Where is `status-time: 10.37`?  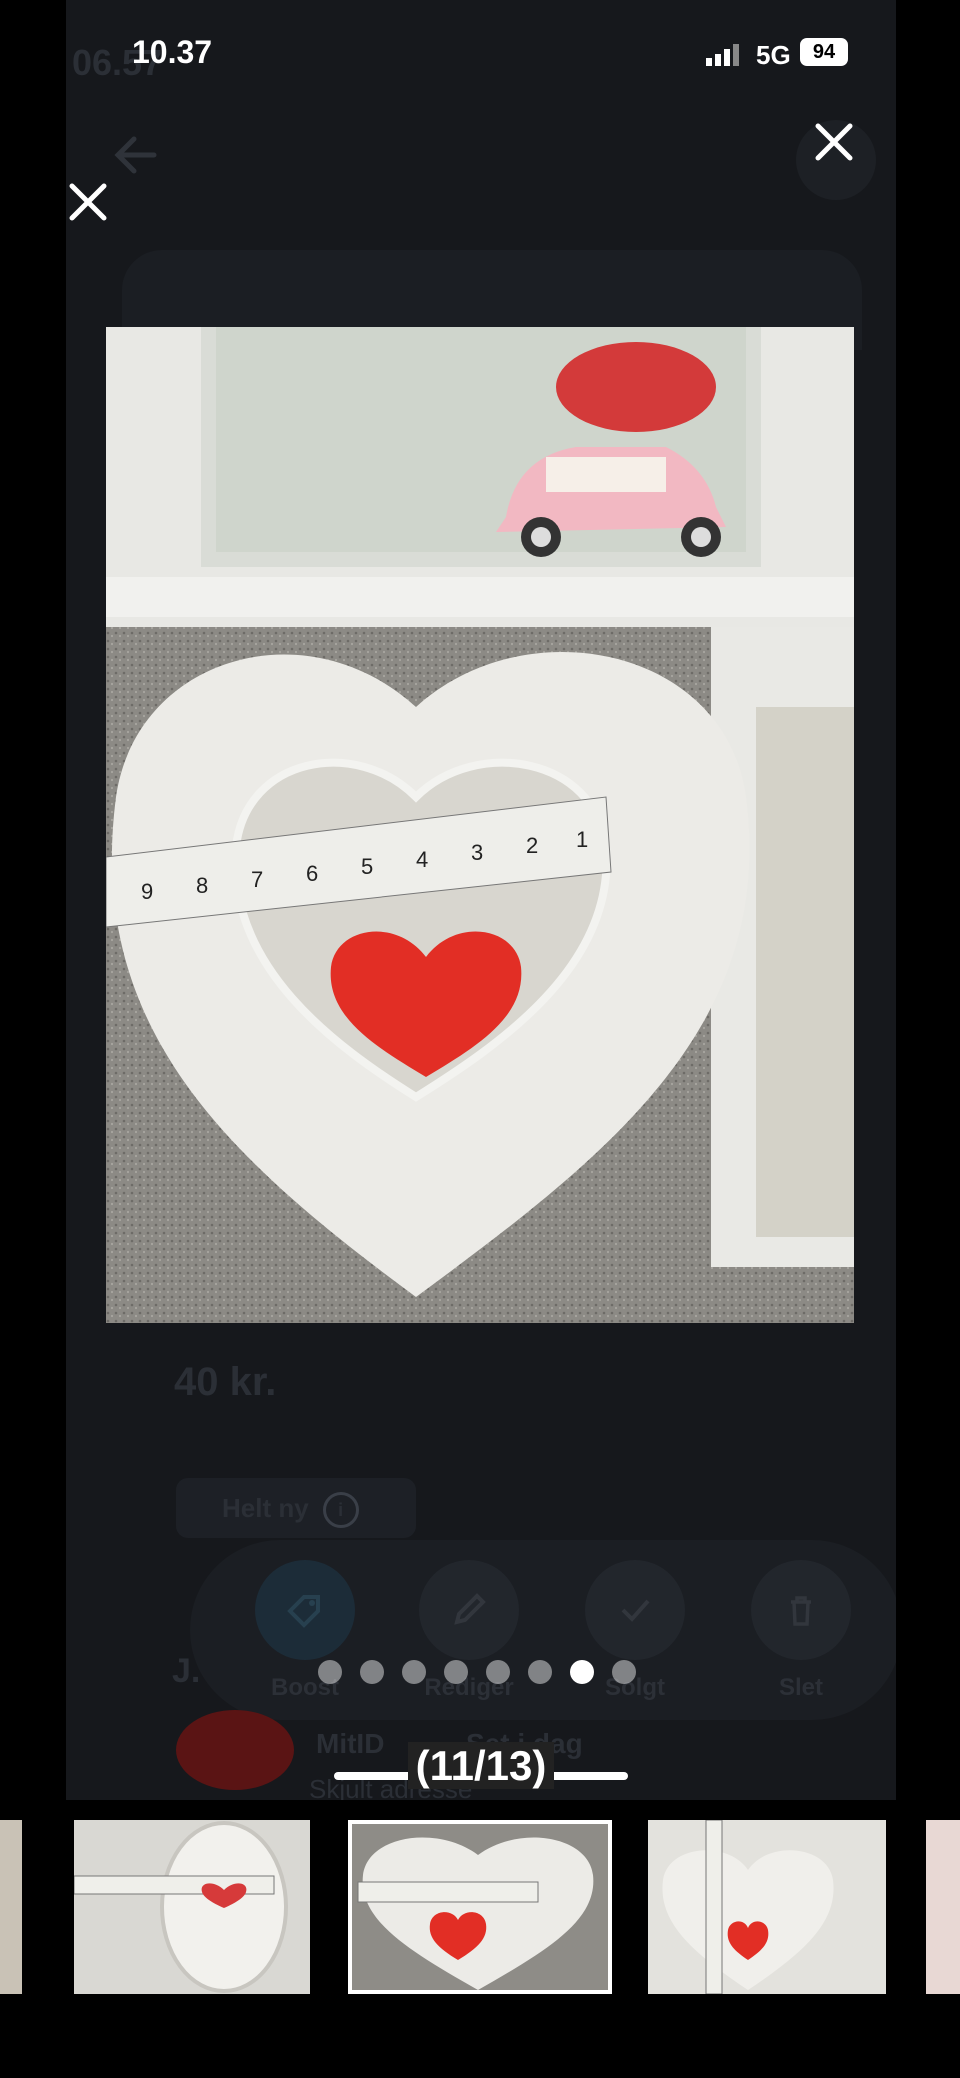
status-time: 10.37 is located at coordinates (172, 52).